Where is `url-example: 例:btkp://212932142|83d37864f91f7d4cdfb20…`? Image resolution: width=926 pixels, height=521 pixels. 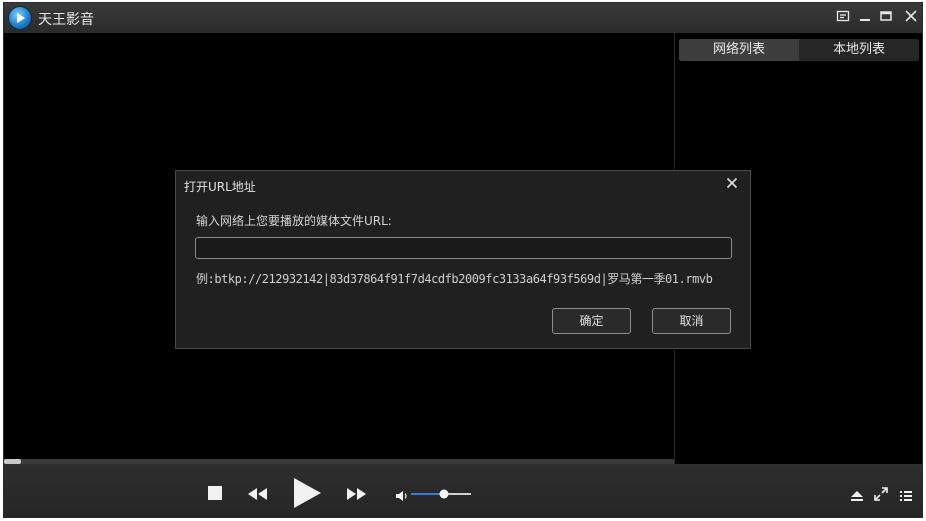
url-example: 例:btkp://212932142|83d37864f91f7d4cdfb20… is located at coordinates (454, 279).